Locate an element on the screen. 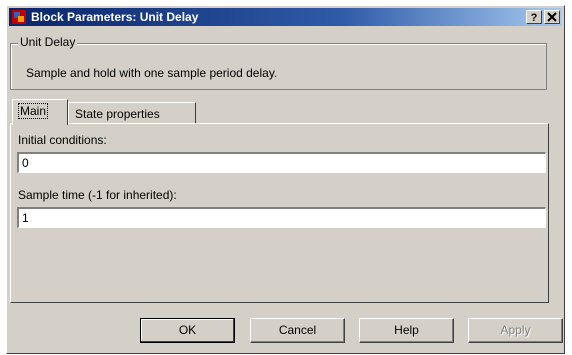  tab-main-label: Main is located at coordinates (33, 111).